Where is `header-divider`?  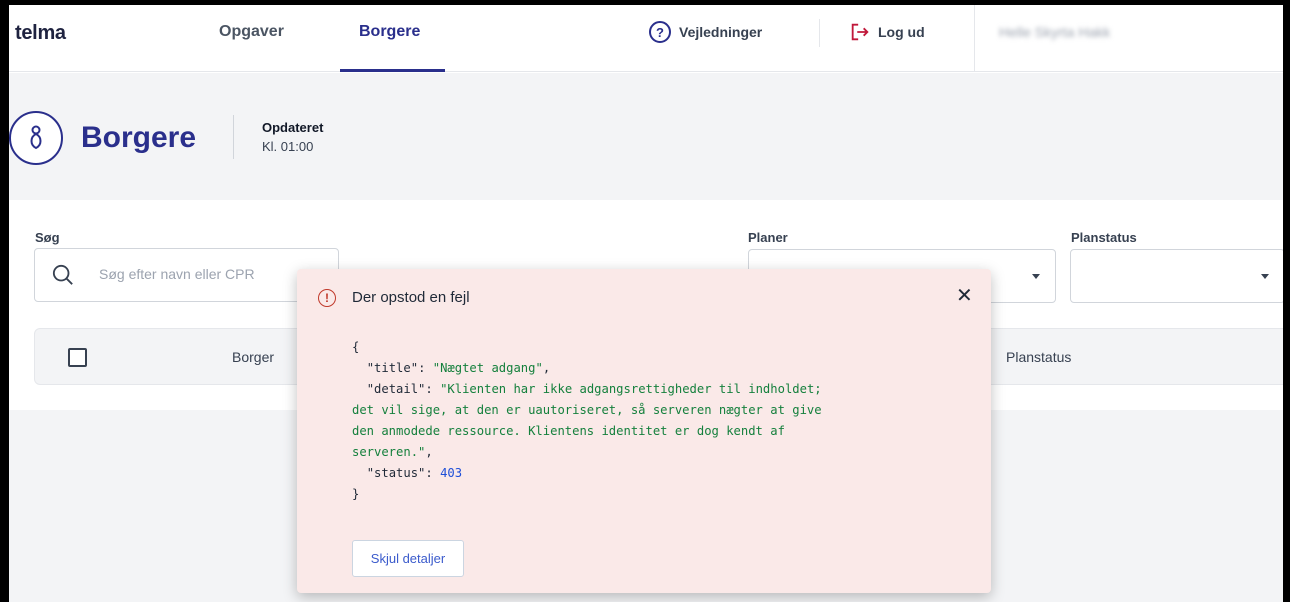
header-divider is located at coordinates (233, 137).